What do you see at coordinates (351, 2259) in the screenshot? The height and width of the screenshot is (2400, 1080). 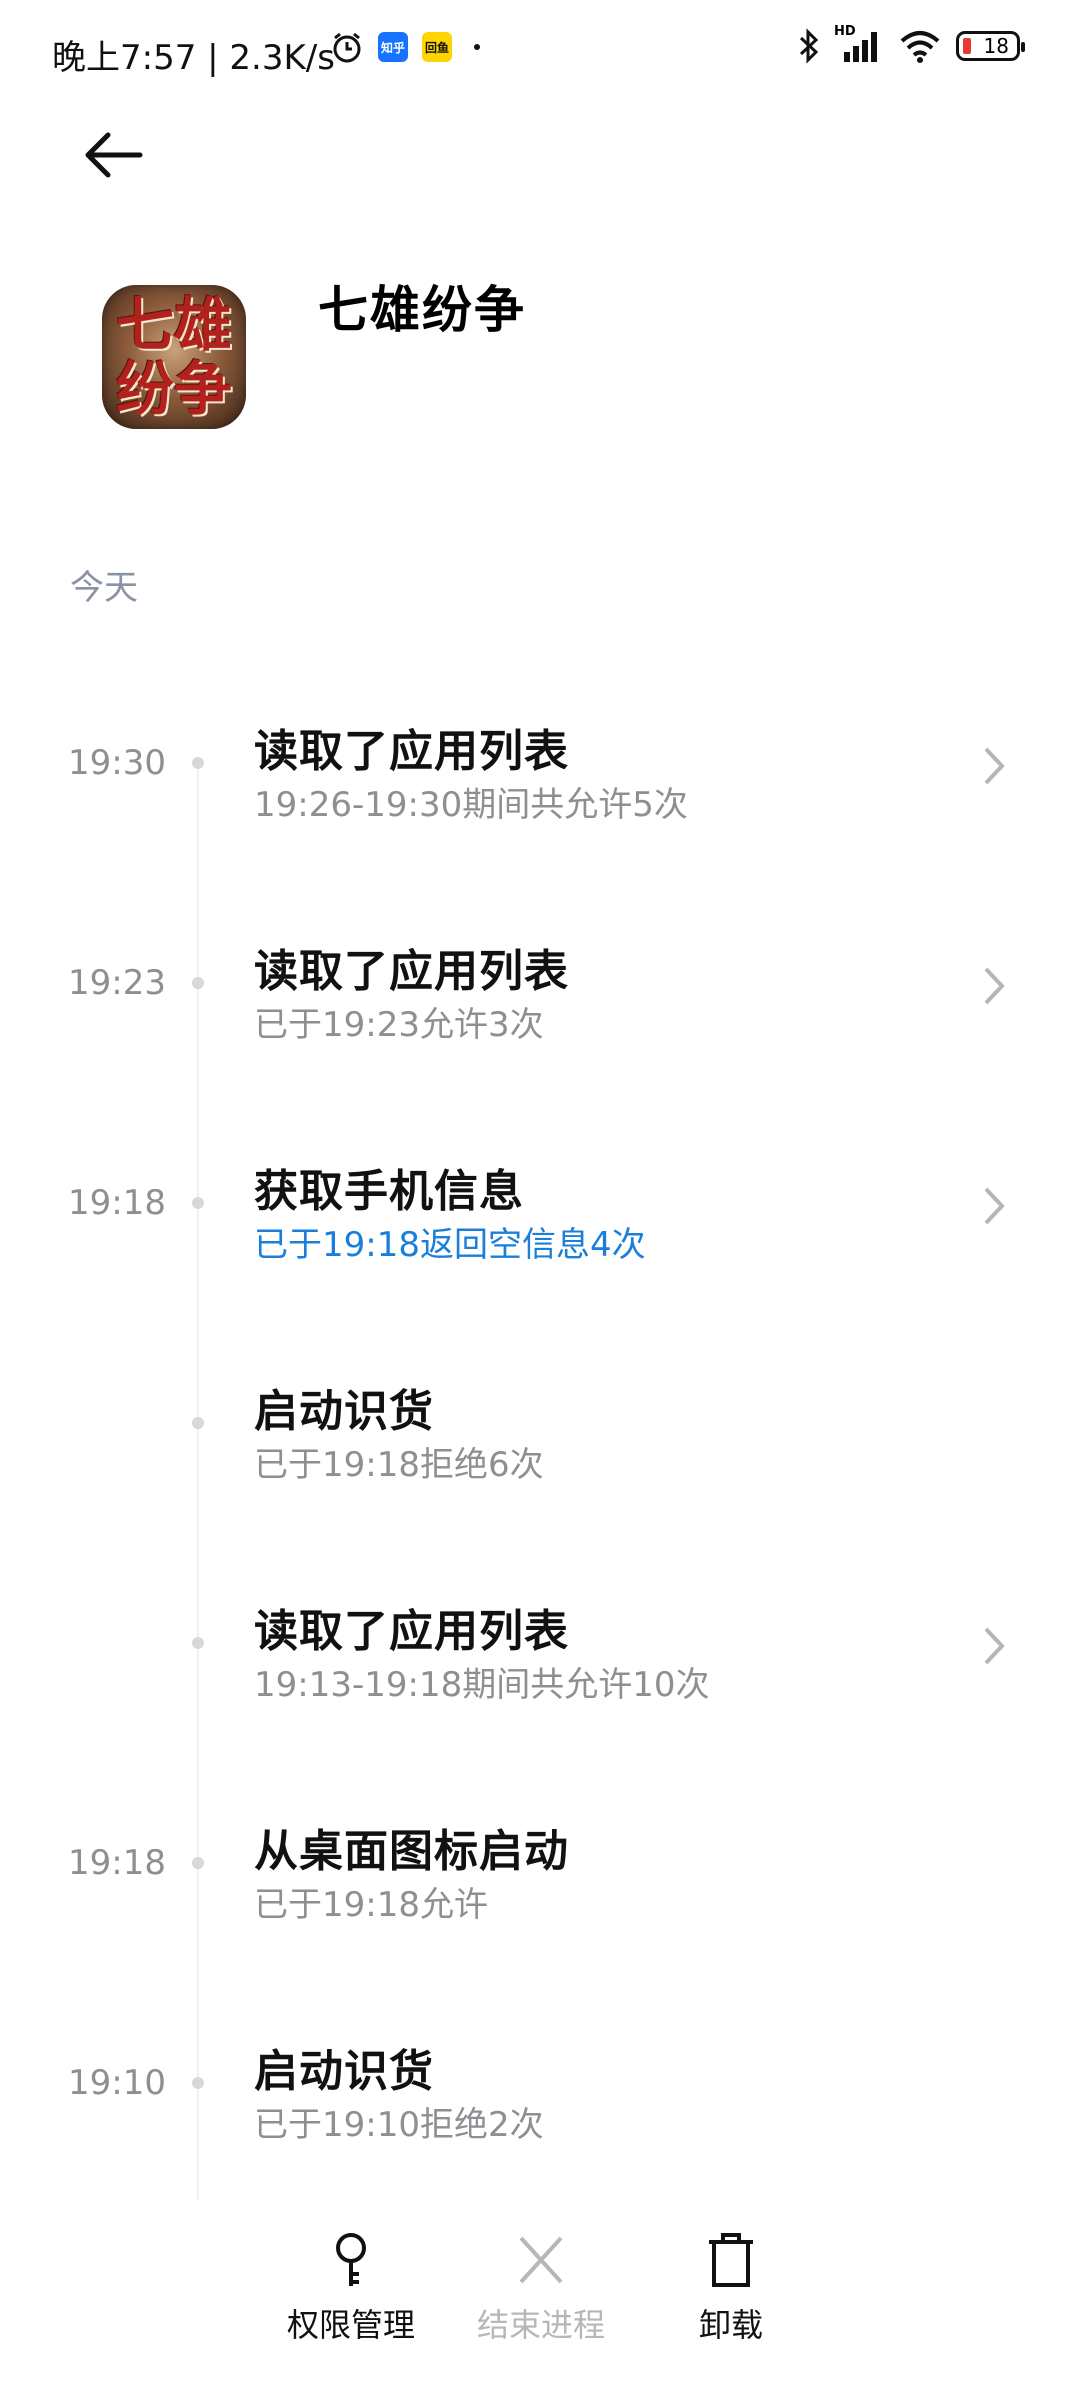 I see `key-icon` at bounding box center [351, 2259].